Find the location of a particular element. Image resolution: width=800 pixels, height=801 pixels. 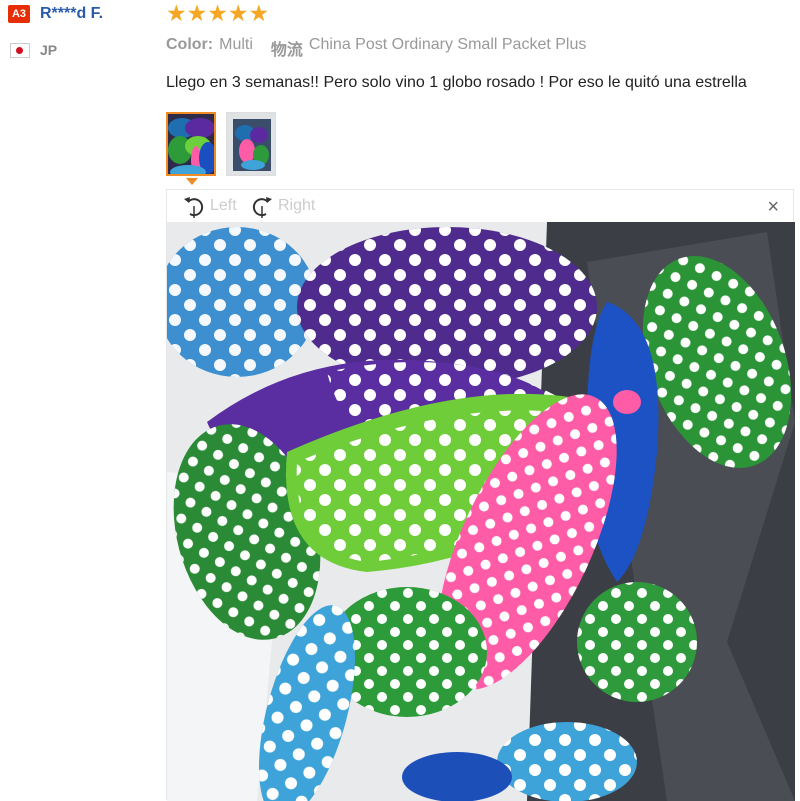

thumbnail-selected-caret is located at coordinates (192, 181).